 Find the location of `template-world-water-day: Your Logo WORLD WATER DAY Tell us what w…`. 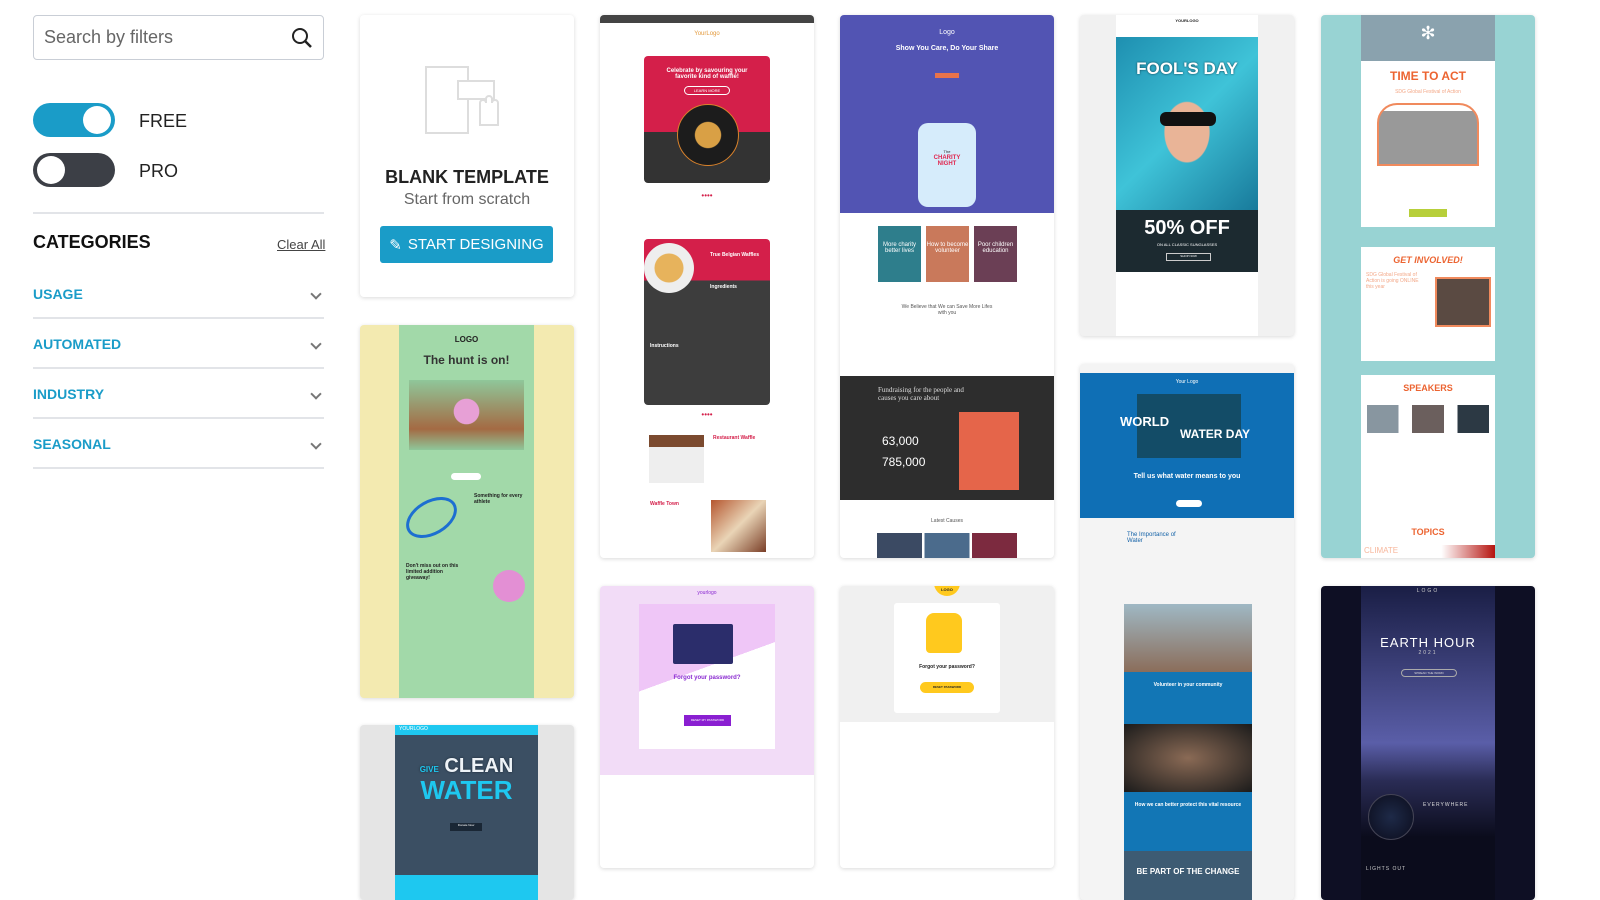

template-world-water-day: Your Logo WORLD WATER DAY Tell us what w… is located at coordinates (1187, 632).